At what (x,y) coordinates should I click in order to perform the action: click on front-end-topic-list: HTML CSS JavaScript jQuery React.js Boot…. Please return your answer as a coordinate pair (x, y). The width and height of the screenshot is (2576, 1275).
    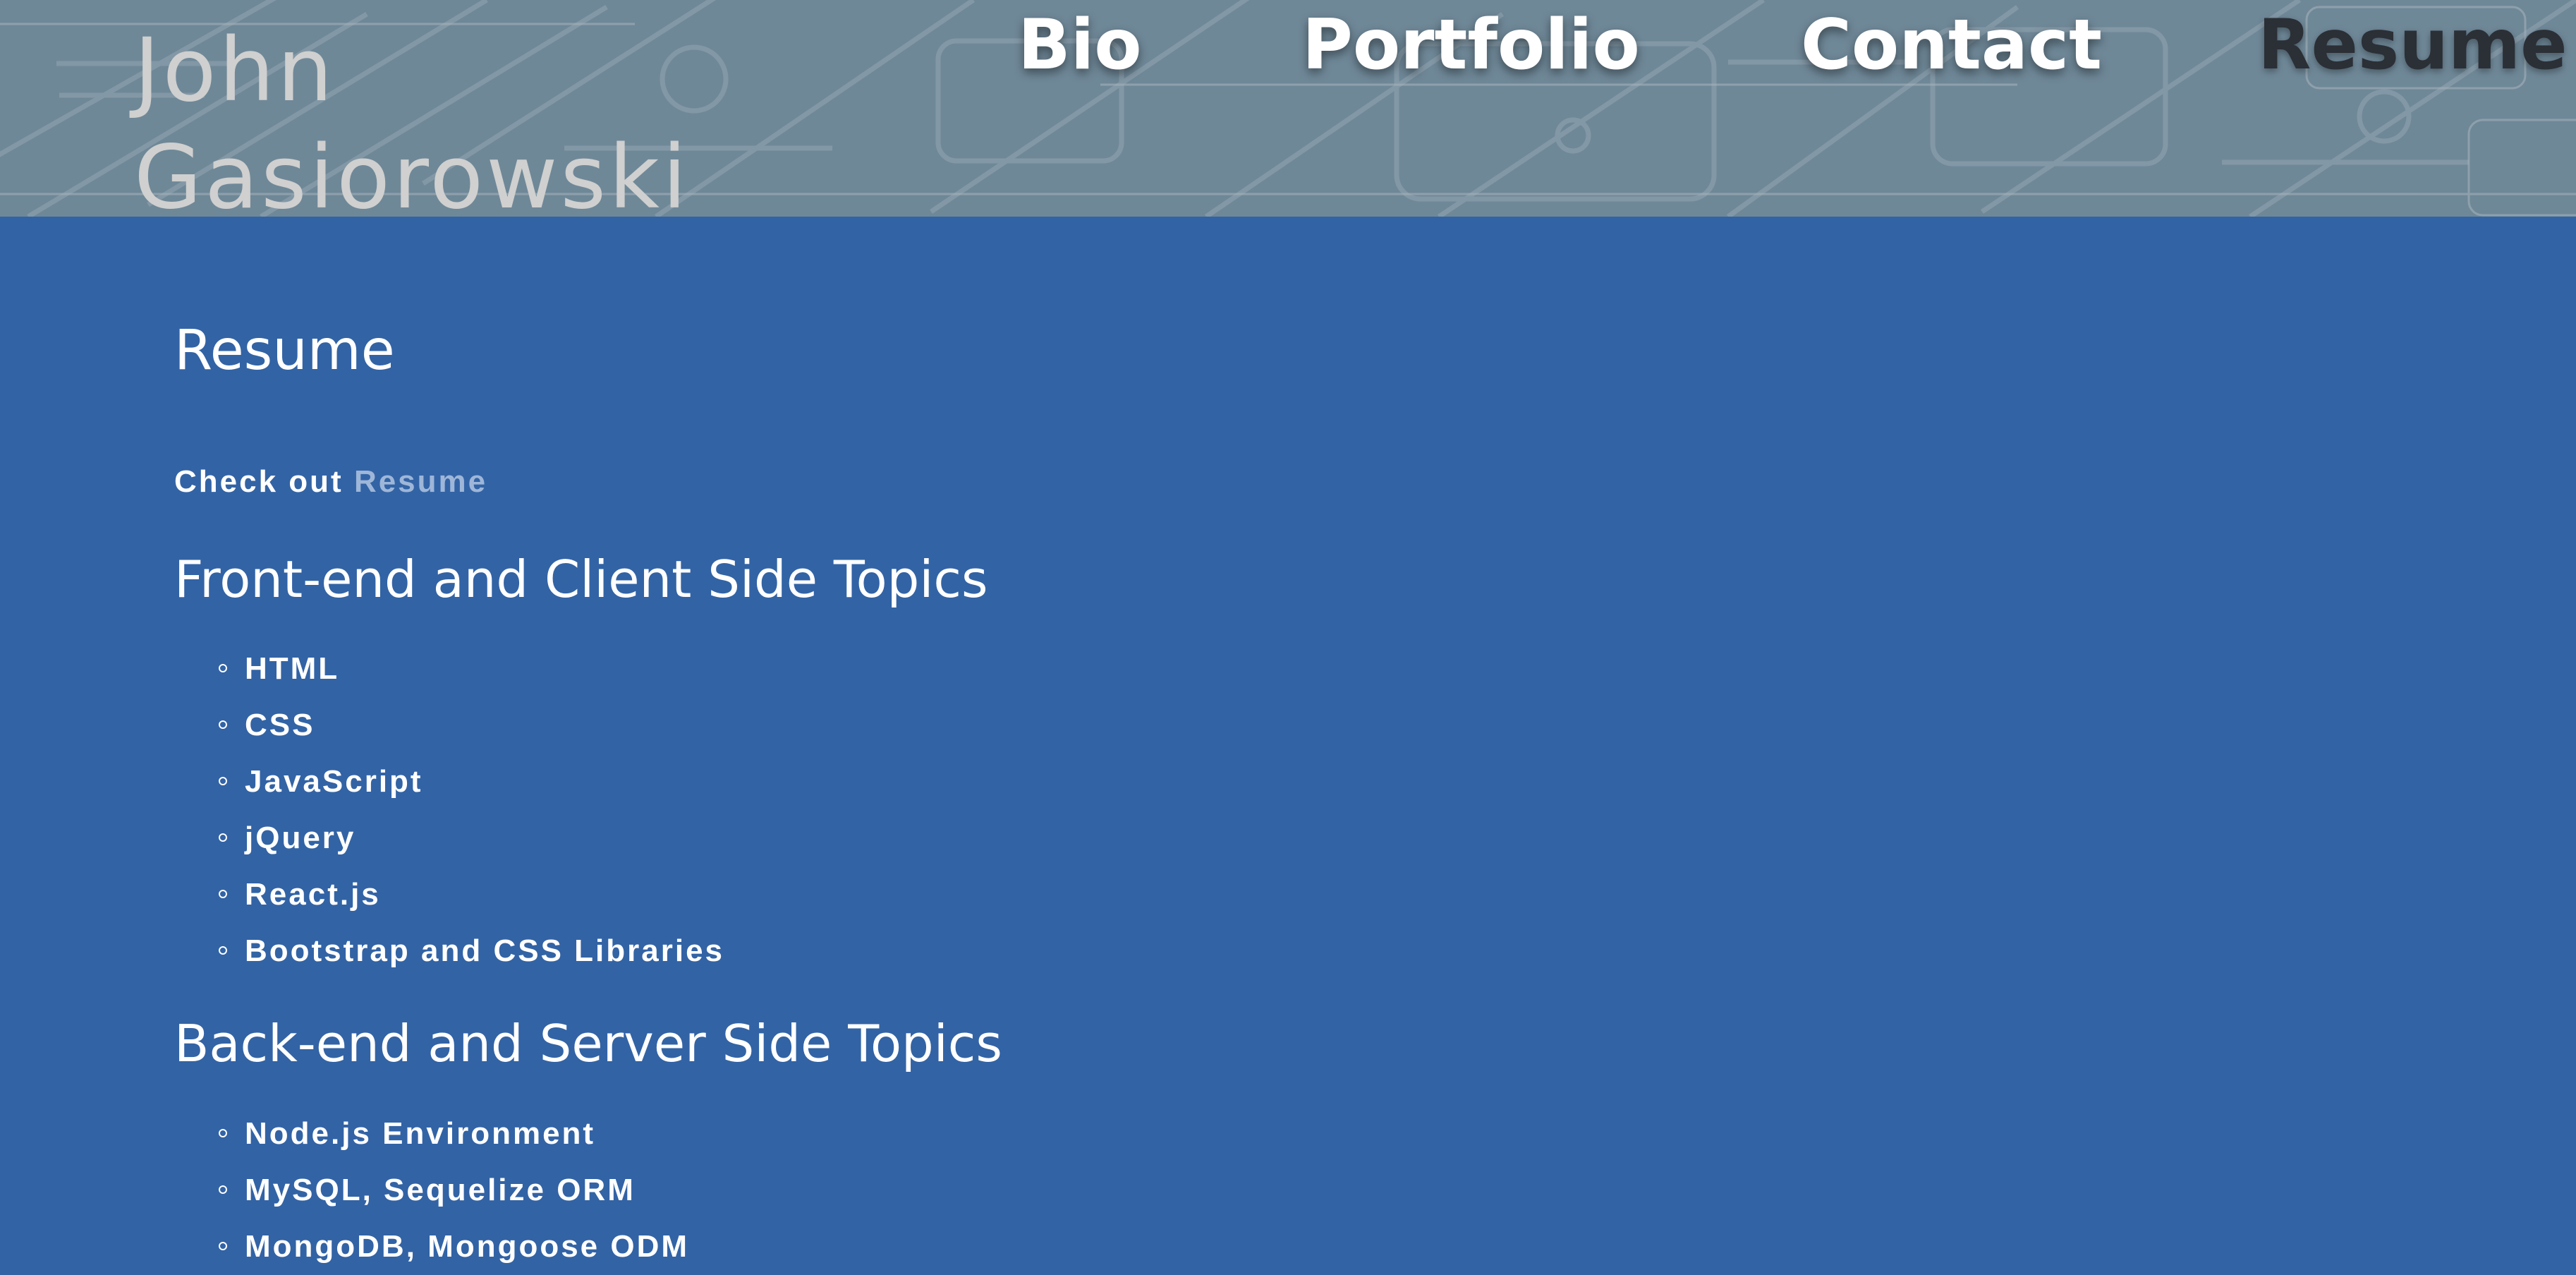
    Looking at the image, I should click on (468, 810).